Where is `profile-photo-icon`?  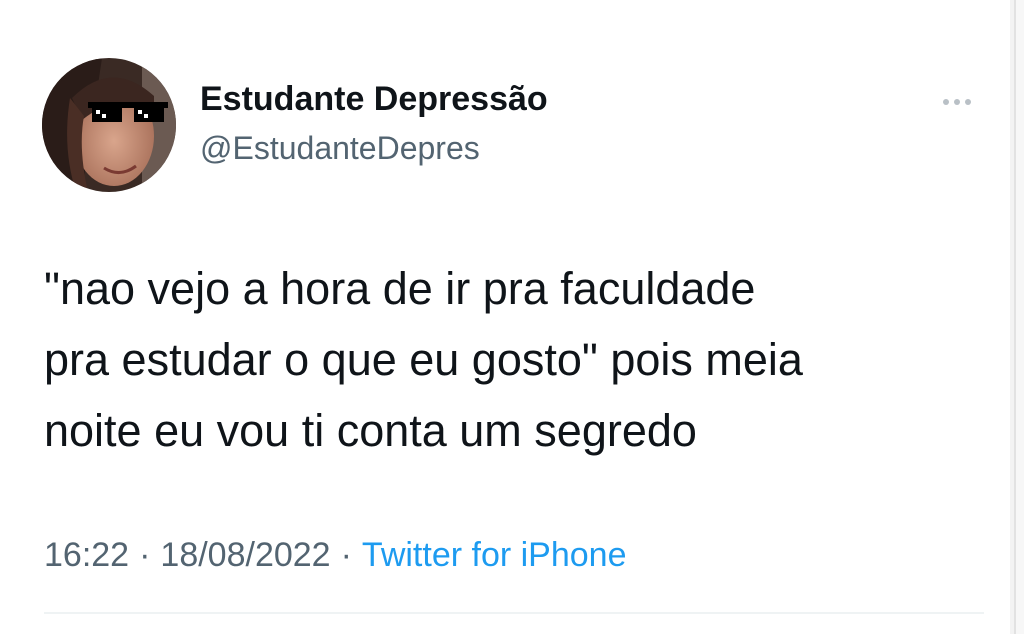 profile-photo-icon is located at coordinates (109, 125).